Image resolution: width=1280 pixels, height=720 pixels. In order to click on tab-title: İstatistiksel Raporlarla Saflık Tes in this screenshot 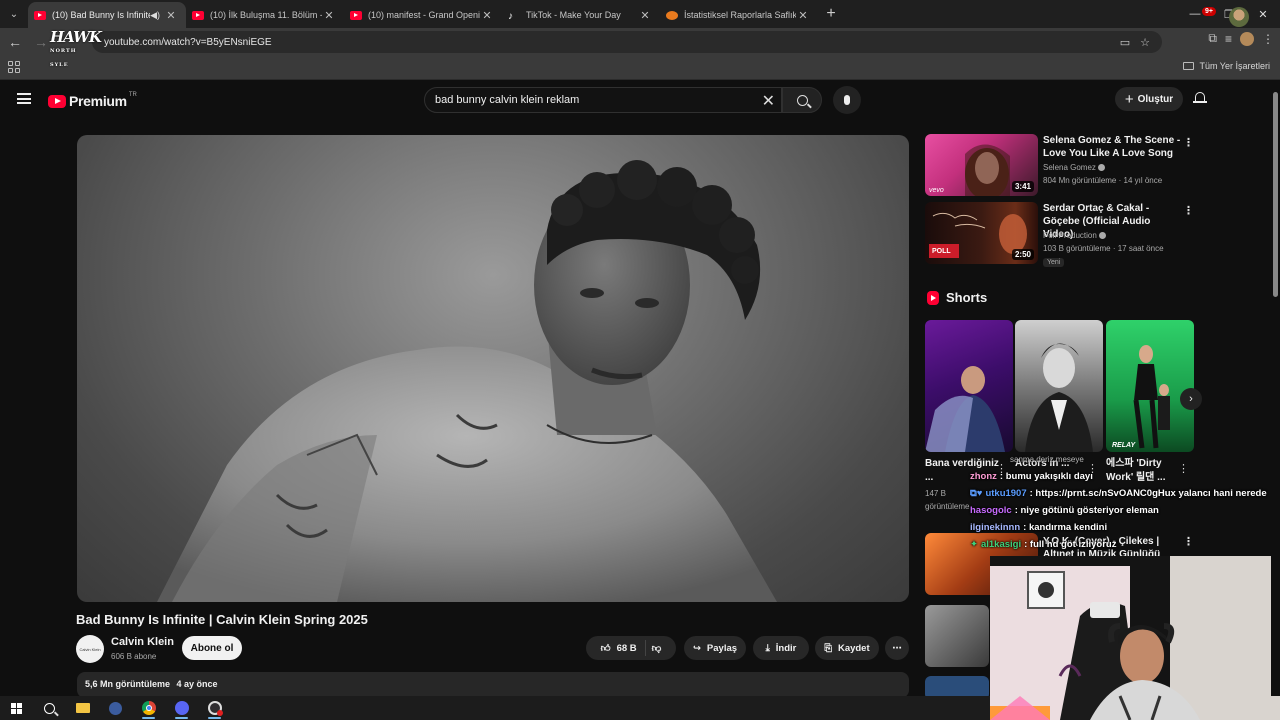, I will do `click(740, 15)`.